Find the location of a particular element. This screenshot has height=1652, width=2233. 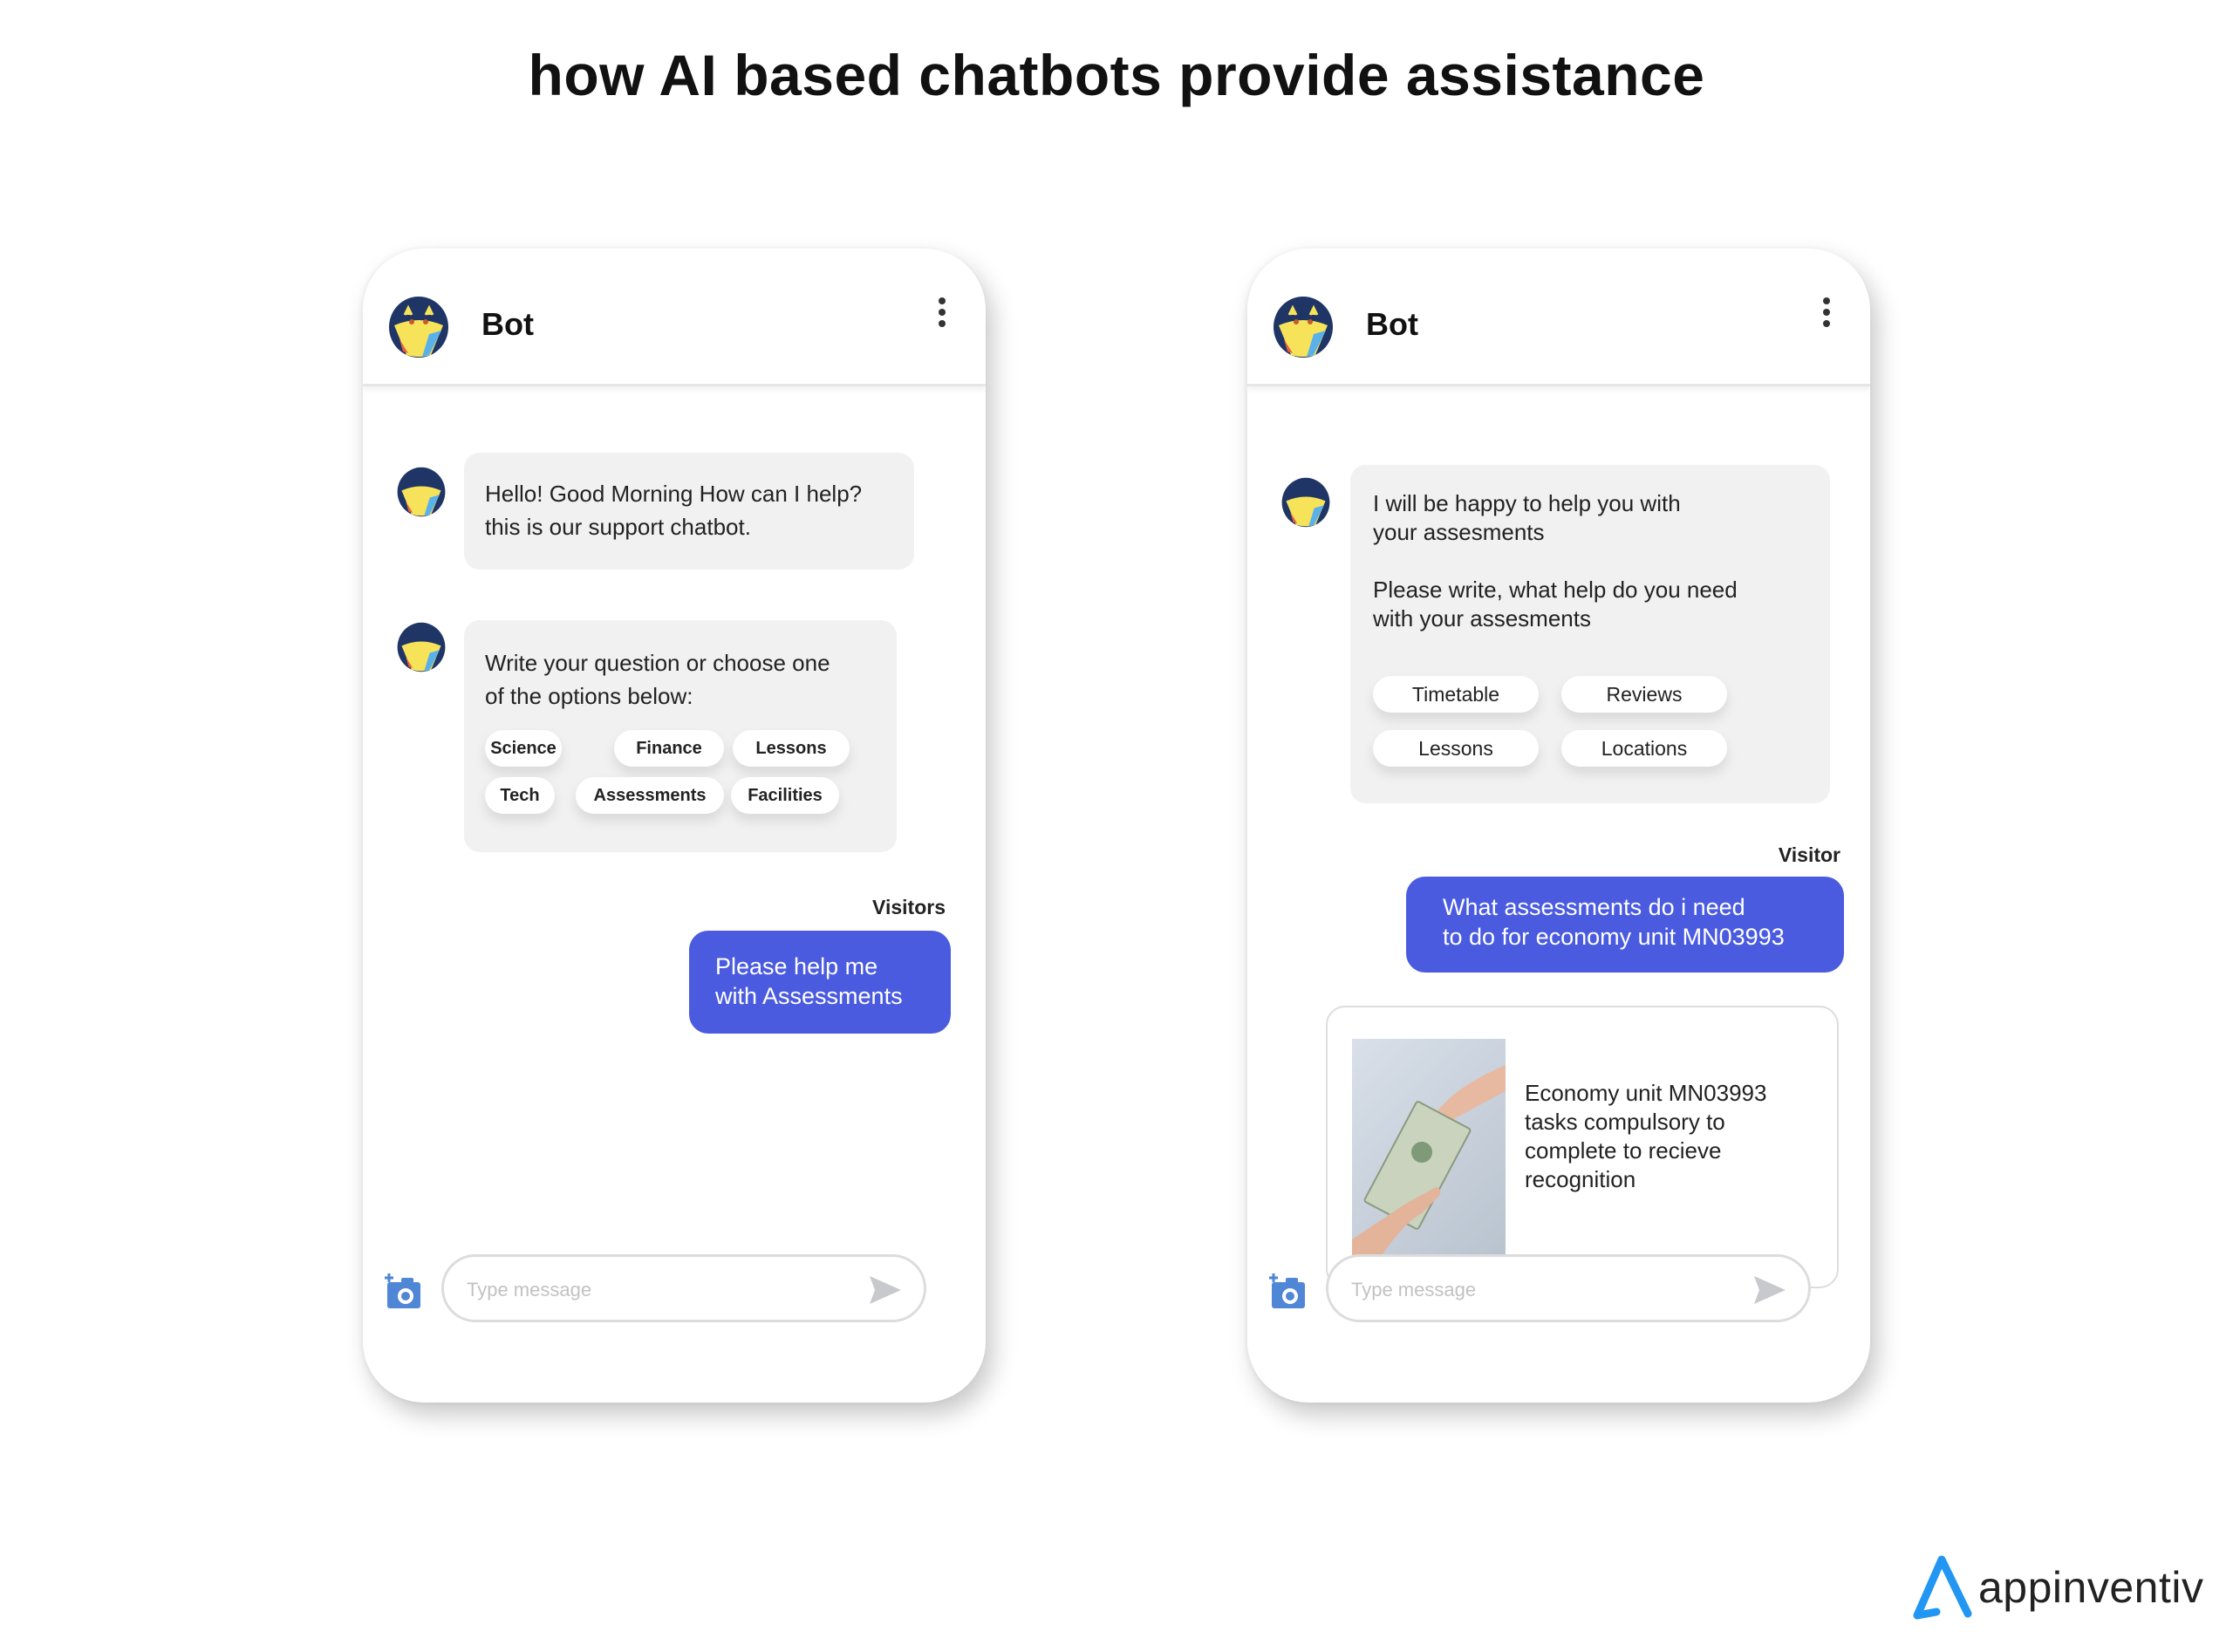

message-line: with Assessments is located at coordinates (809, 996).